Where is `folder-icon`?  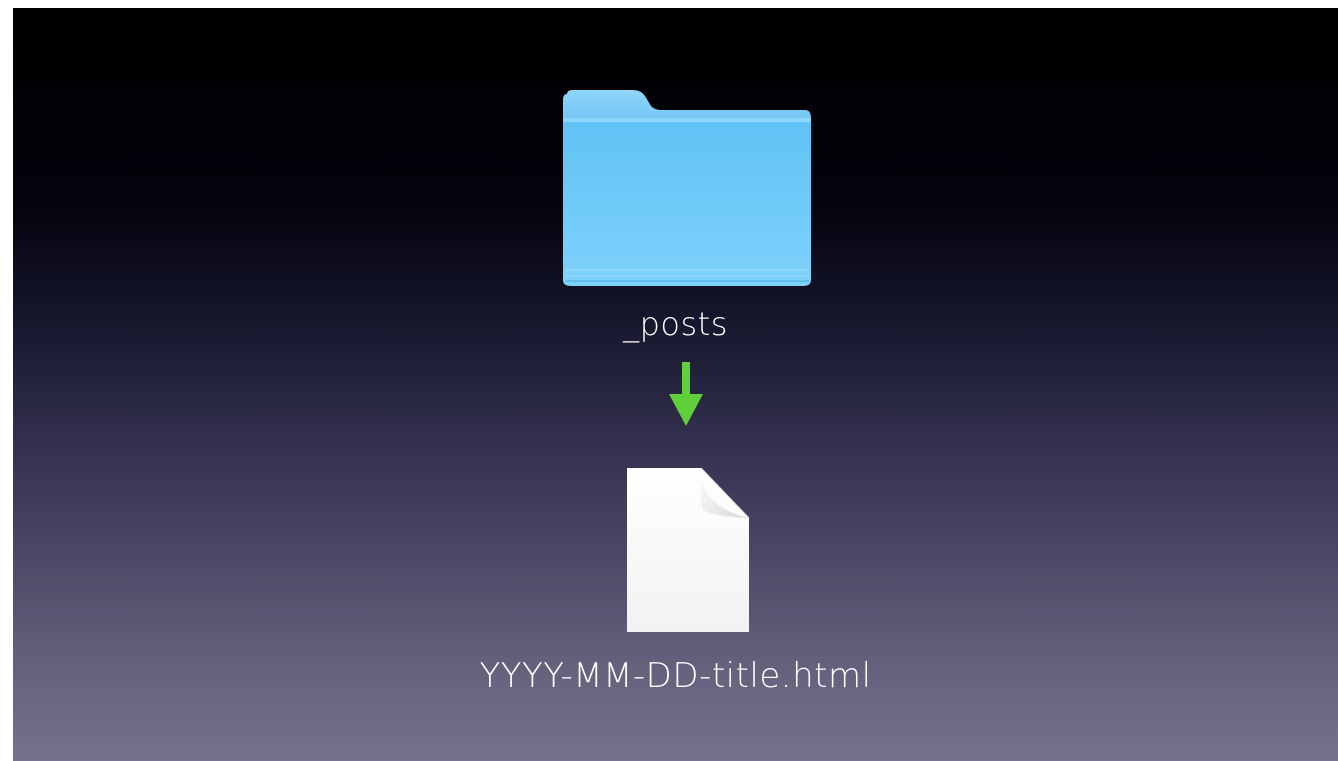
folder-icon is located at coordinates (687, 188).